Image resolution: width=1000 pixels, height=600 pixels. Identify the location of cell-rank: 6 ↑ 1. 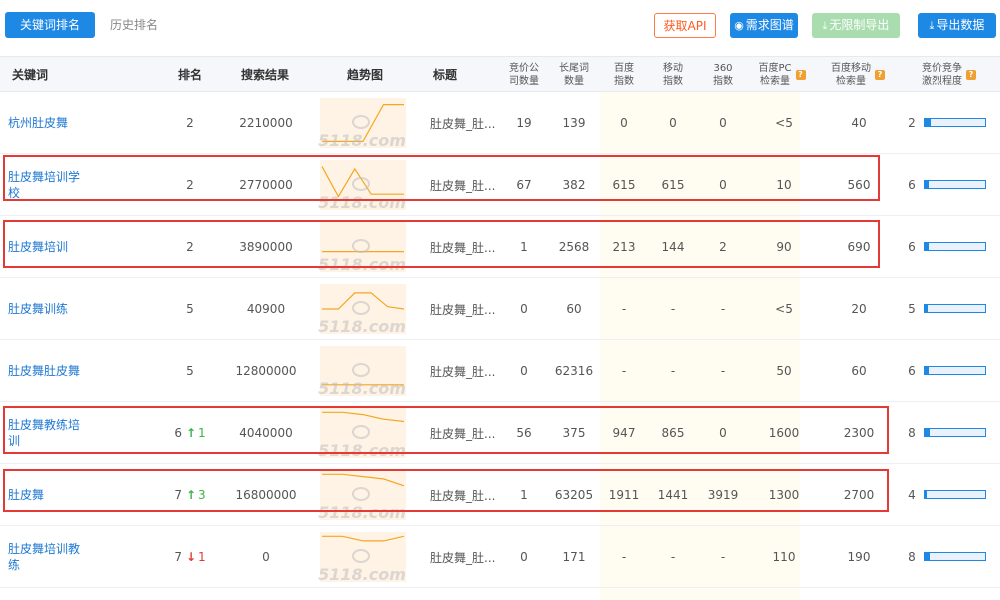
(190, 433).